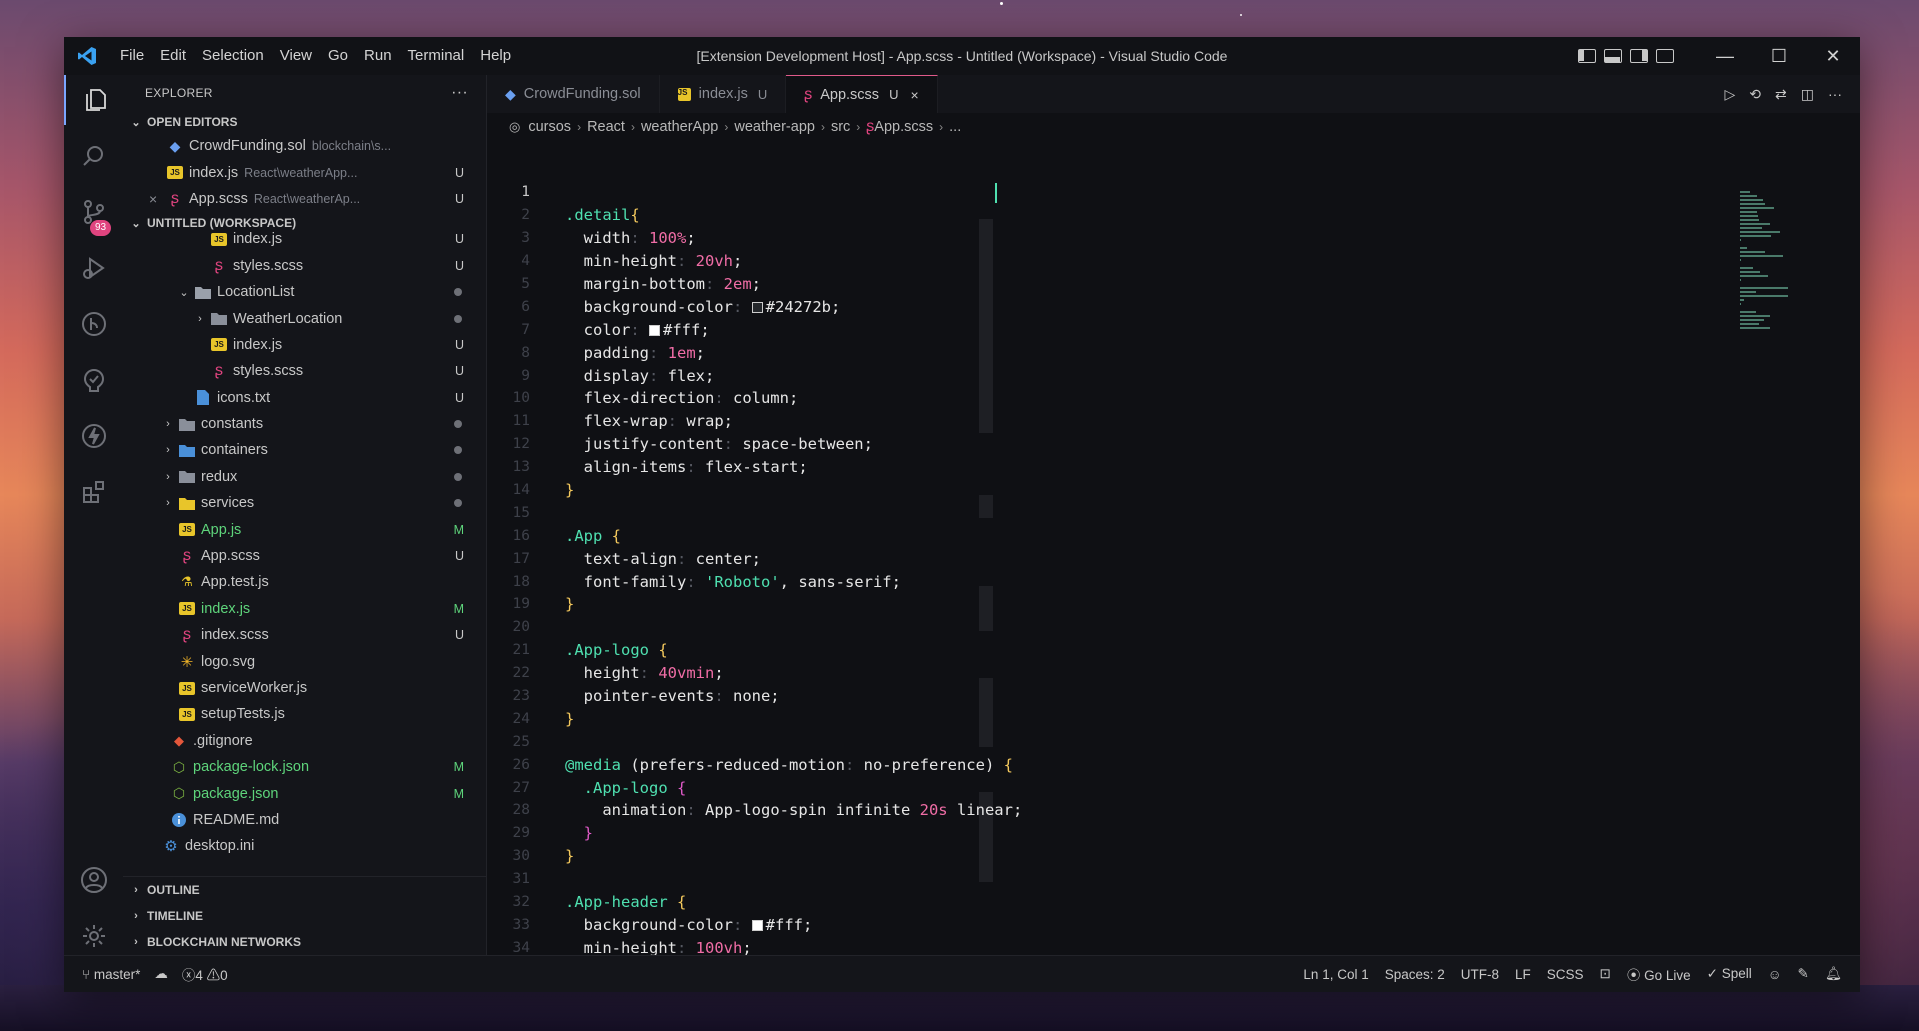  Describe the element at coordinates (304, 942) in the screenshot. I see `section-blockchain-networks: › BLOCKCHAIN NETWORKS` at that location.